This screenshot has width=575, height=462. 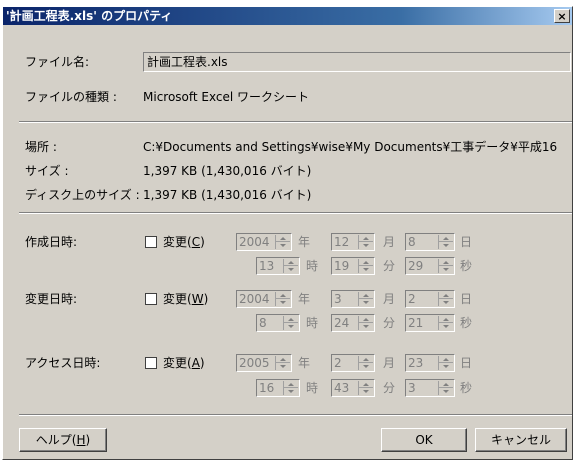 I want to click on accessed-hour-spinner: 16, so click(x=278, y=388).